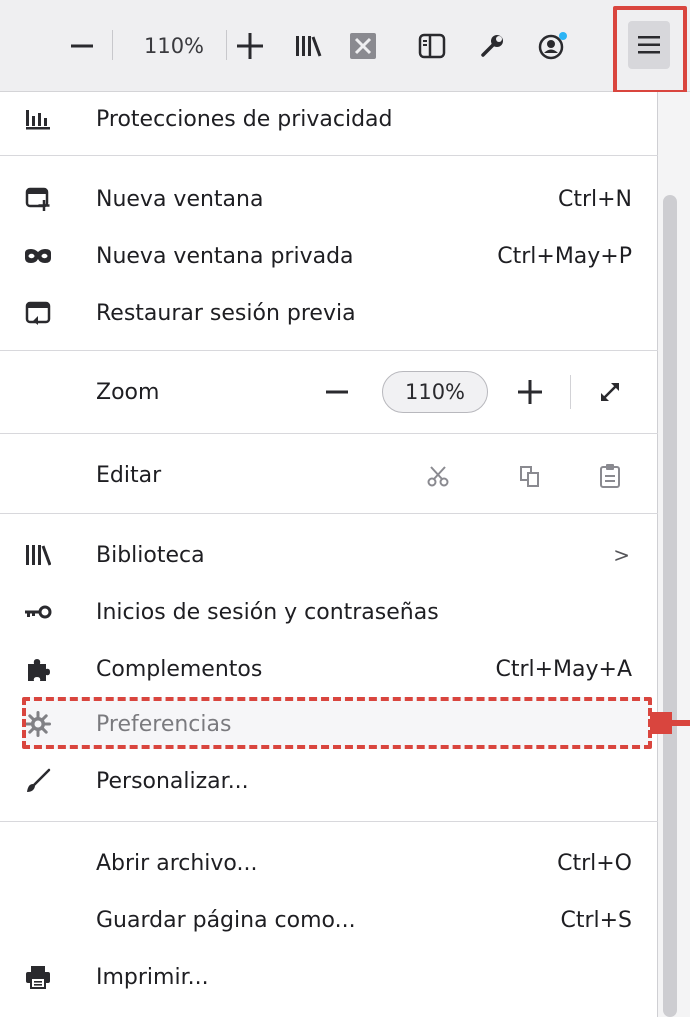 Image resolution: width=690 pixels, height=1017 pixels. I want to click on sidebar-icon, so click(432, 46).